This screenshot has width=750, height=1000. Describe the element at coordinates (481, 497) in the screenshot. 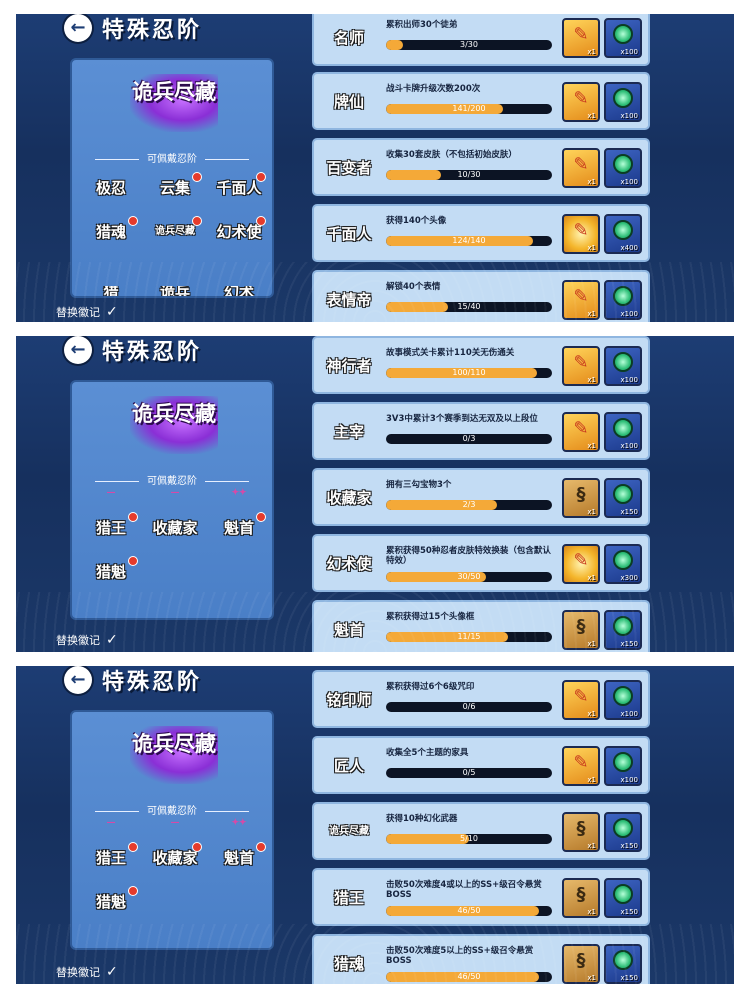

I see `achievement-card: 收藏家 拥有三勾宝物3个 2/3 § x1 x150` at that location.